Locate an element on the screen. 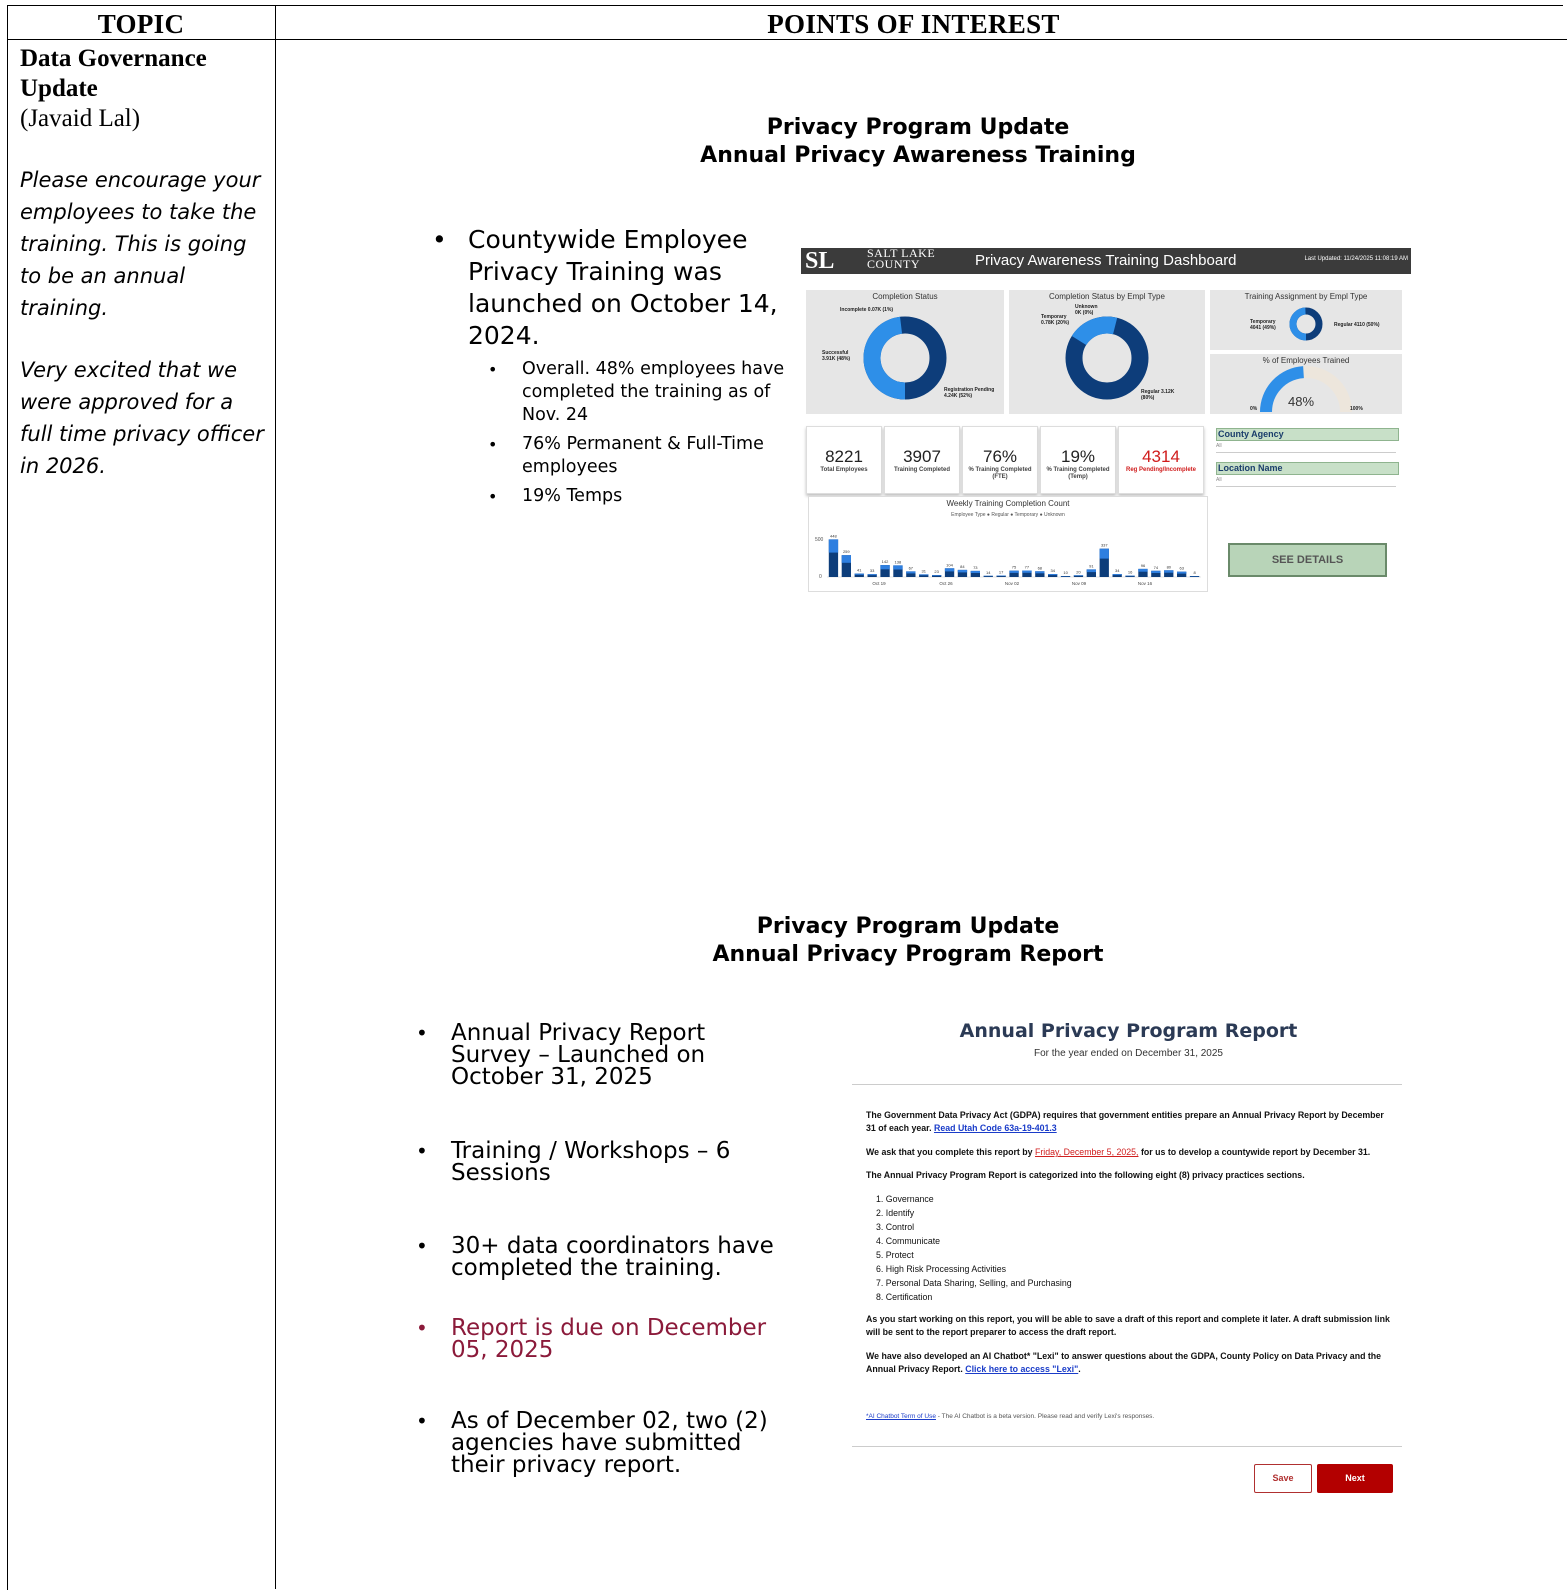 Image resolution: width=1567 pixels, height=1590 pixels. kpi-training-completed: 3907 Training Completed is located at coordinates (922, 460).